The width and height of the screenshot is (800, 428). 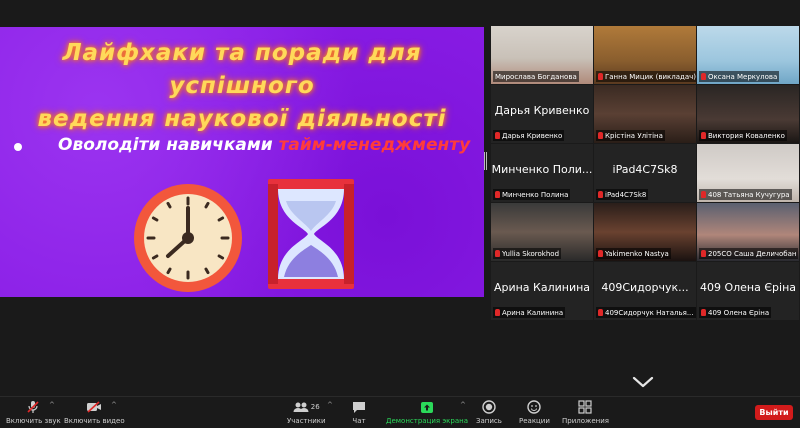 I want to click on participant-name: Виктория Коваленко, so click(x=746, y=135).